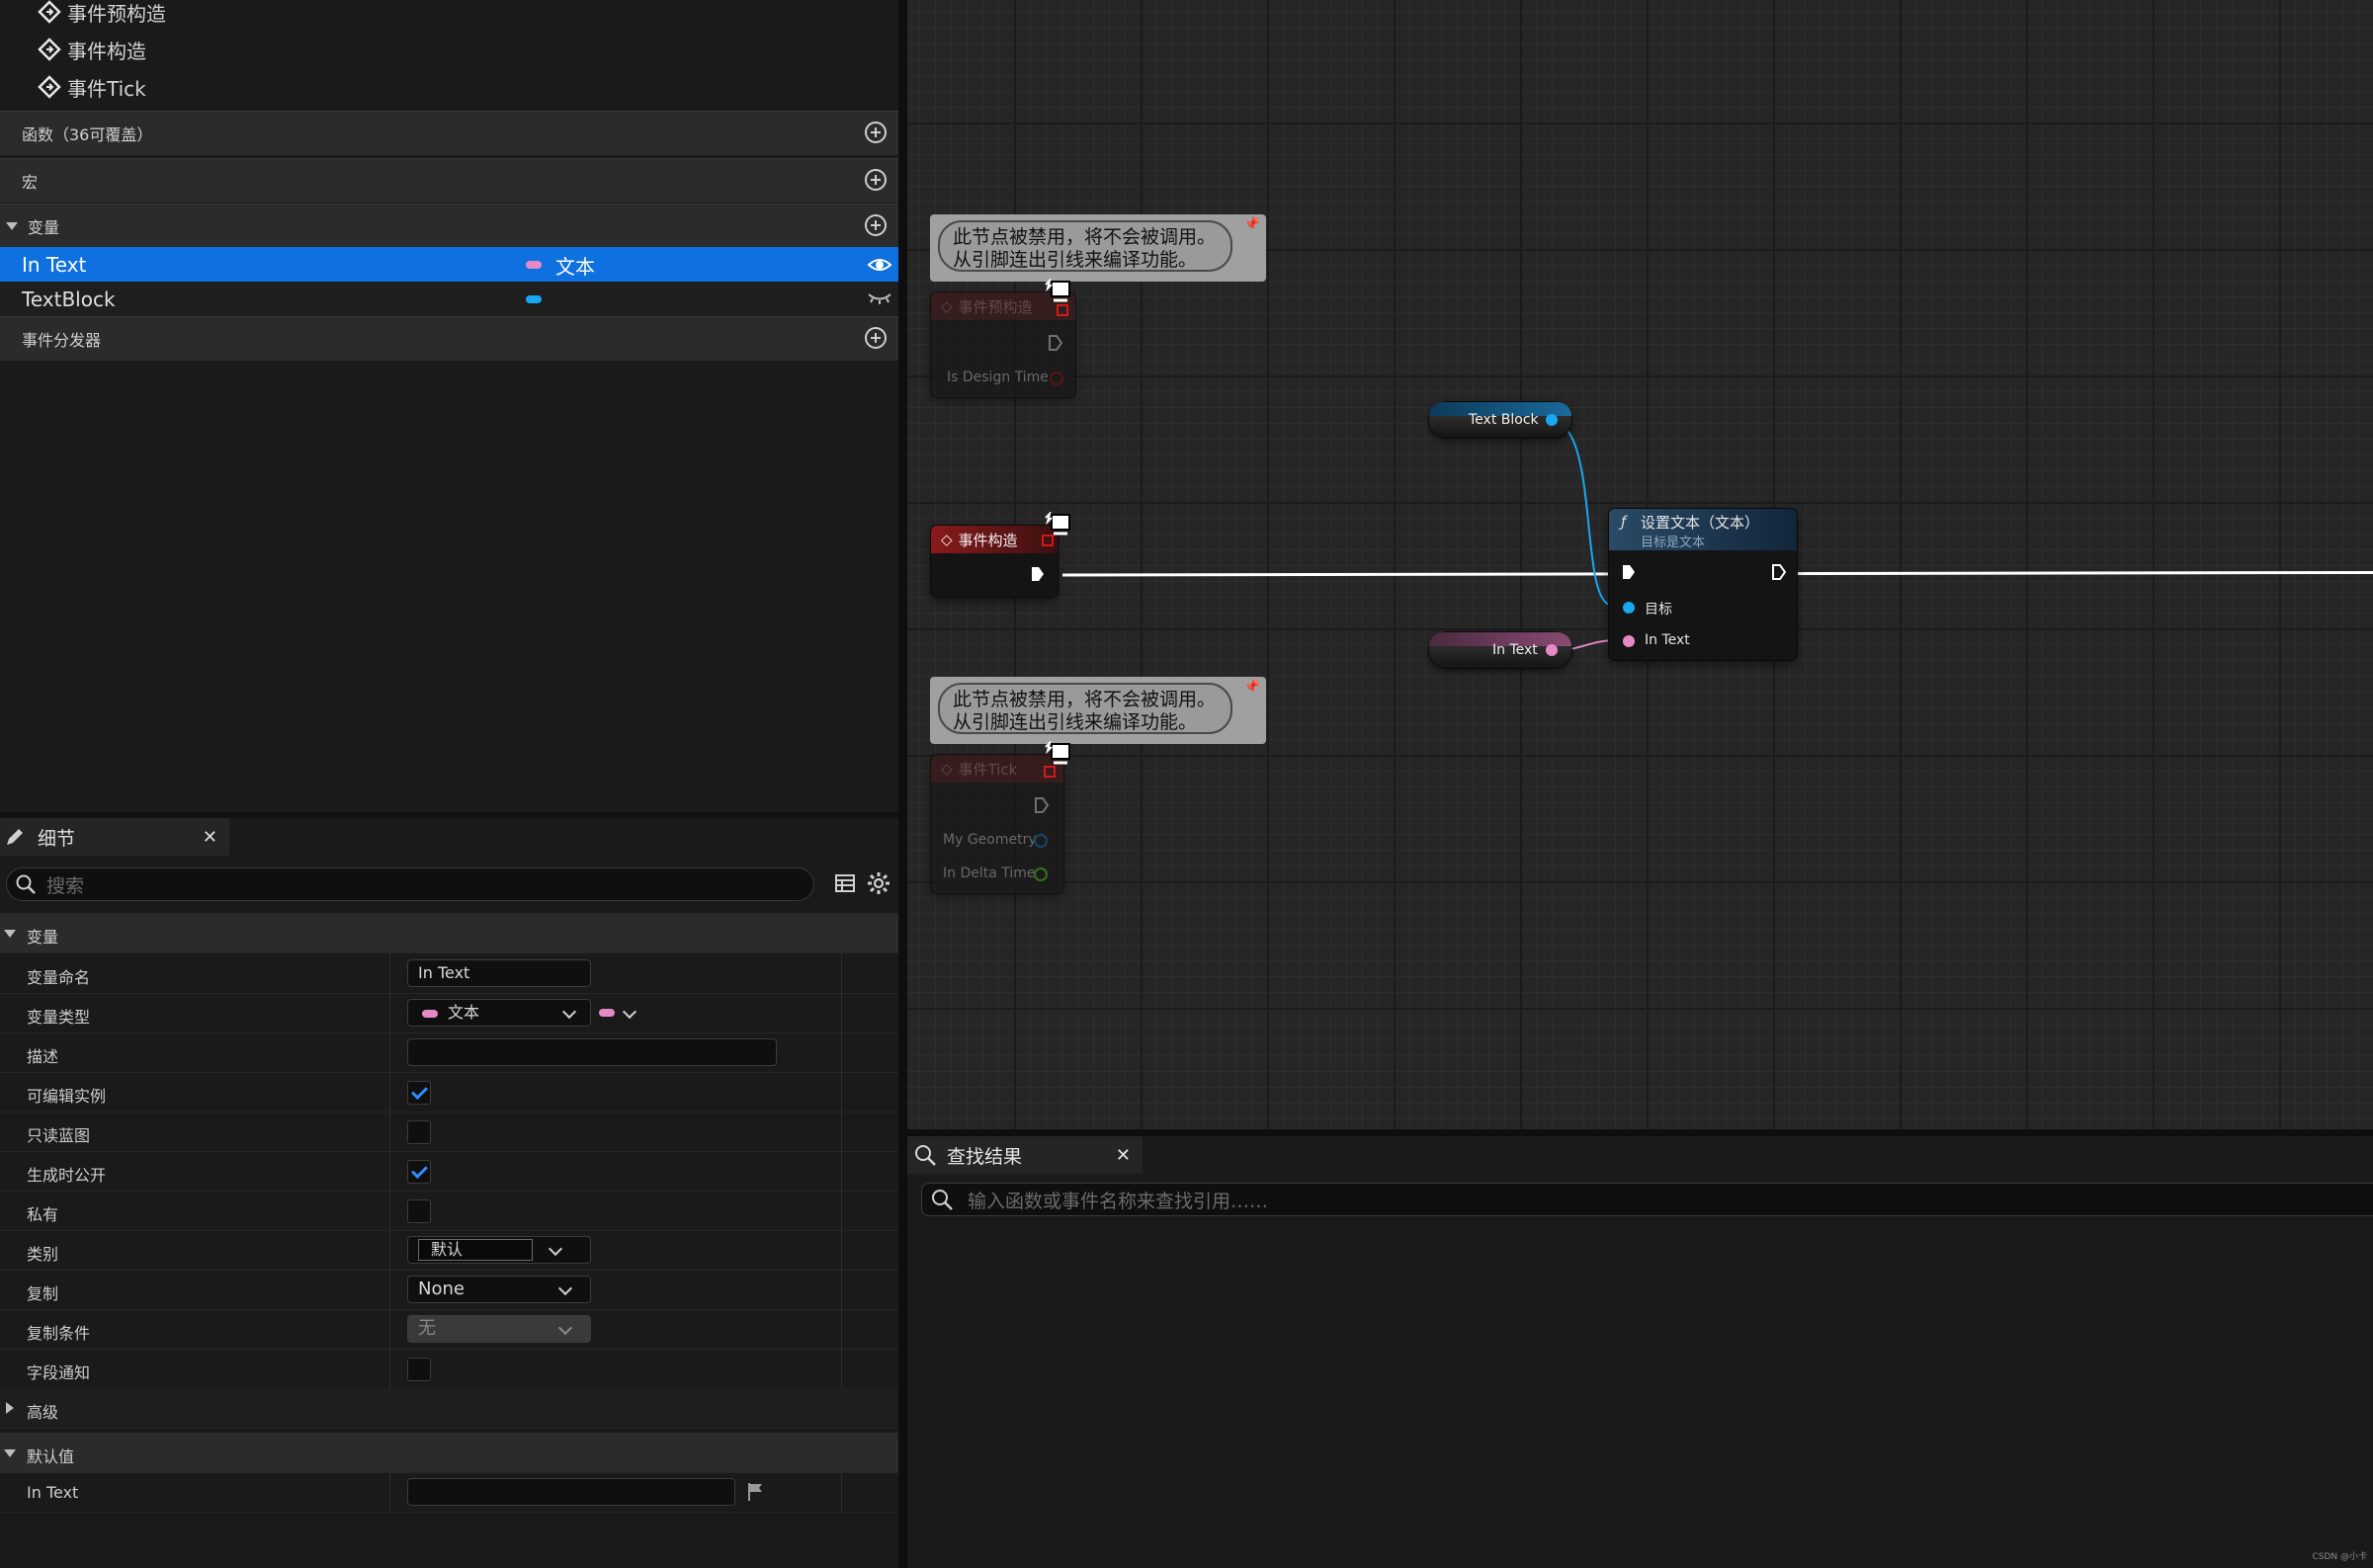 The image size is (2373, 1568). I want to click on add-macro-icon, so click(876, 180).